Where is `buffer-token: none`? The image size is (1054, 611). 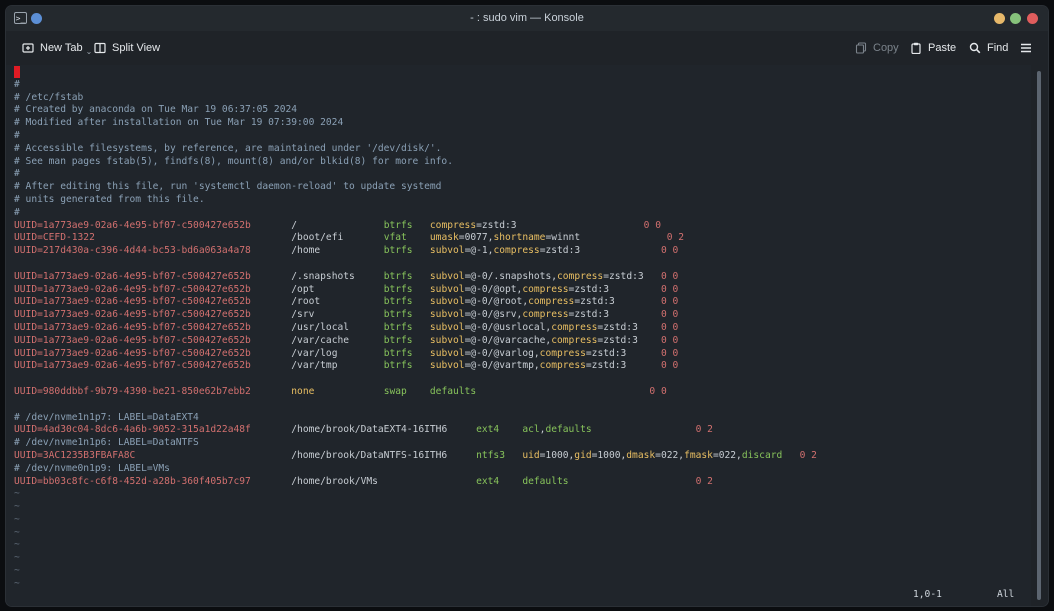 buffer-token: none is located at coordinates (303, 391).